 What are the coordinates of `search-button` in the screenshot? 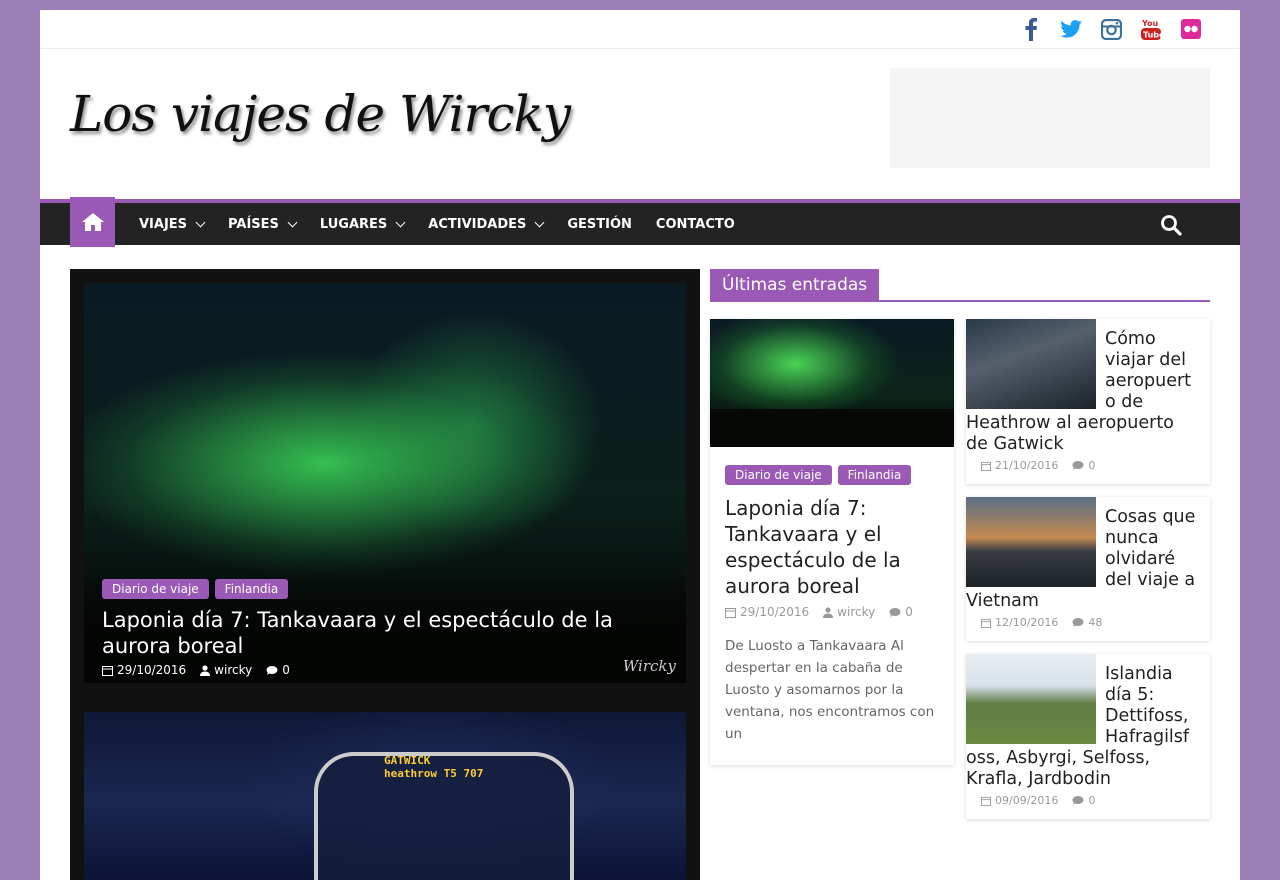 It's located at (1172, 226).